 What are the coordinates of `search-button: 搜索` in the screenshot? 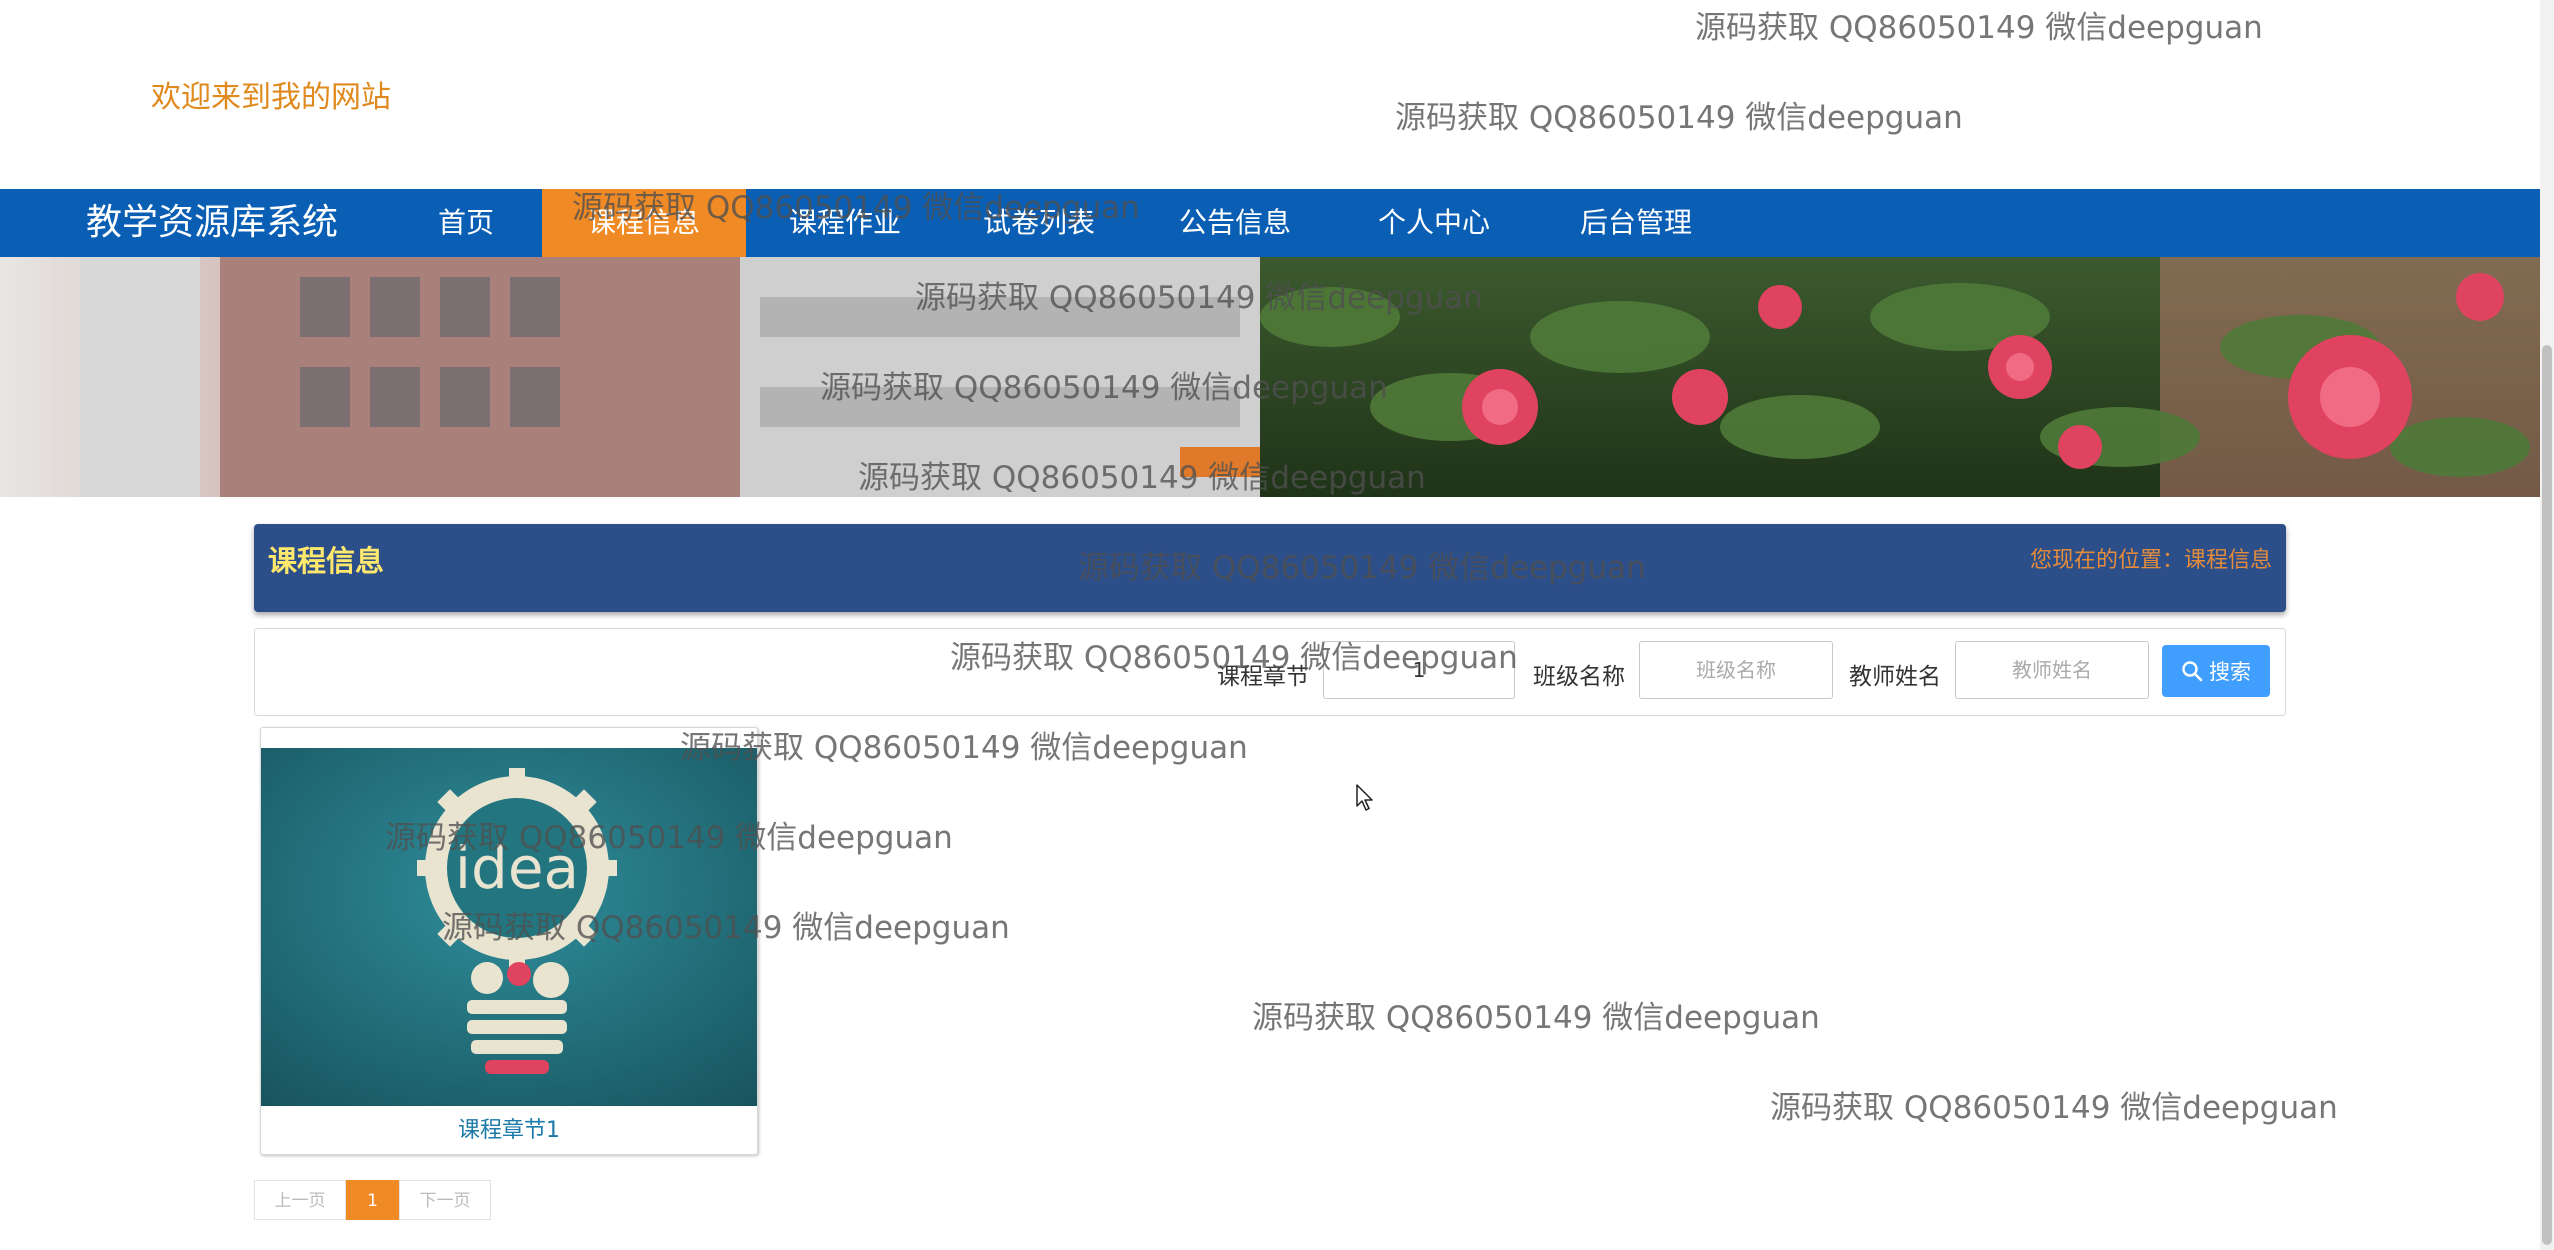 It's located at (2216, 671).